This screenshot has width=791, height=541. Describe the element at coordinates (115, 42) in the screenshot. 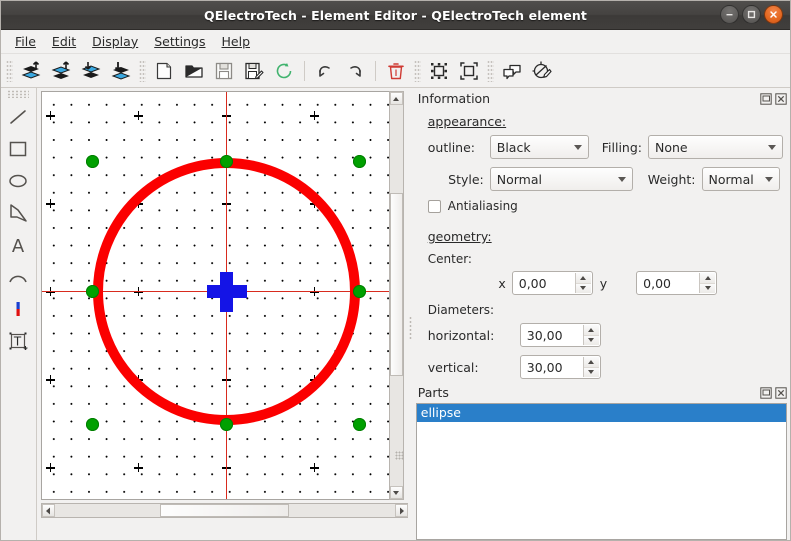

I see `menu-display: Display` at that location.